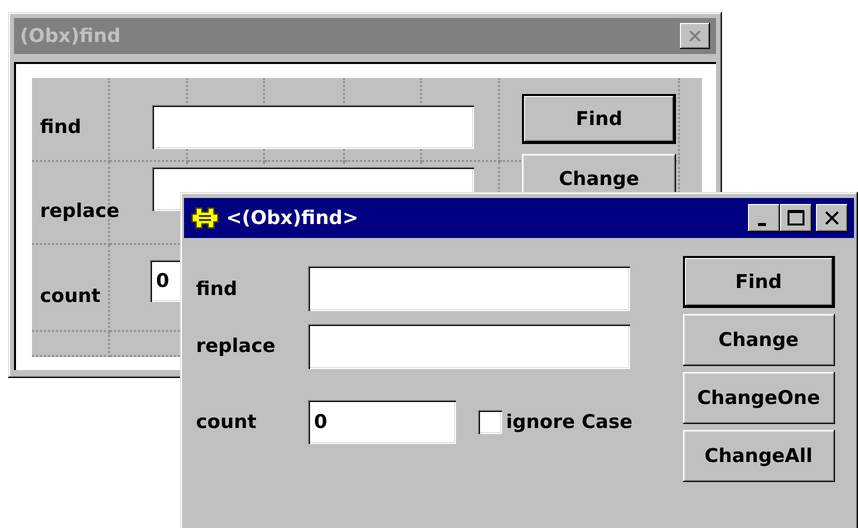  I want to click on input-field: 0, so click(382, 422).